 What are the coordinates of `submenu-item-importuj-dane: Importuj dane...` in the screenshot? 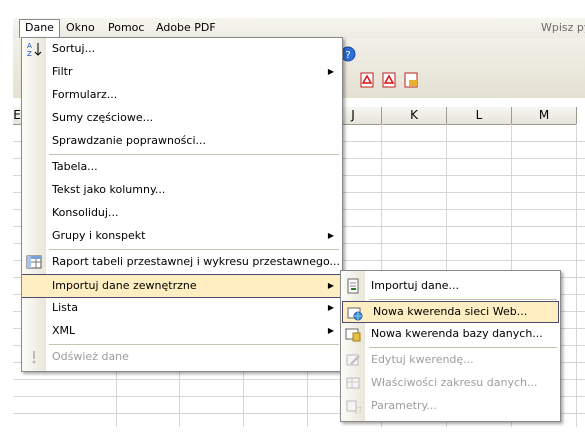 It's located at (450, 286).